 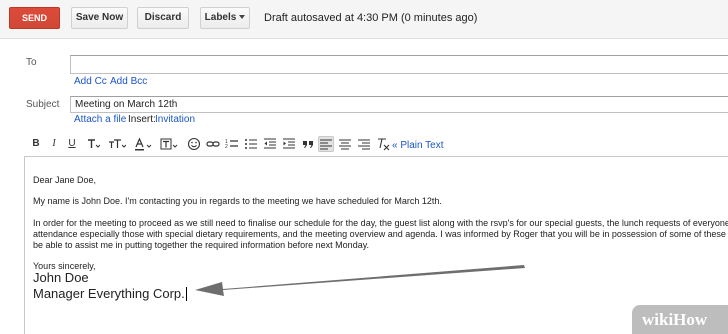 What do you see at coordinates (399, 64) in the screenshot?
I see `to-field` at bounding box center [399, 64].